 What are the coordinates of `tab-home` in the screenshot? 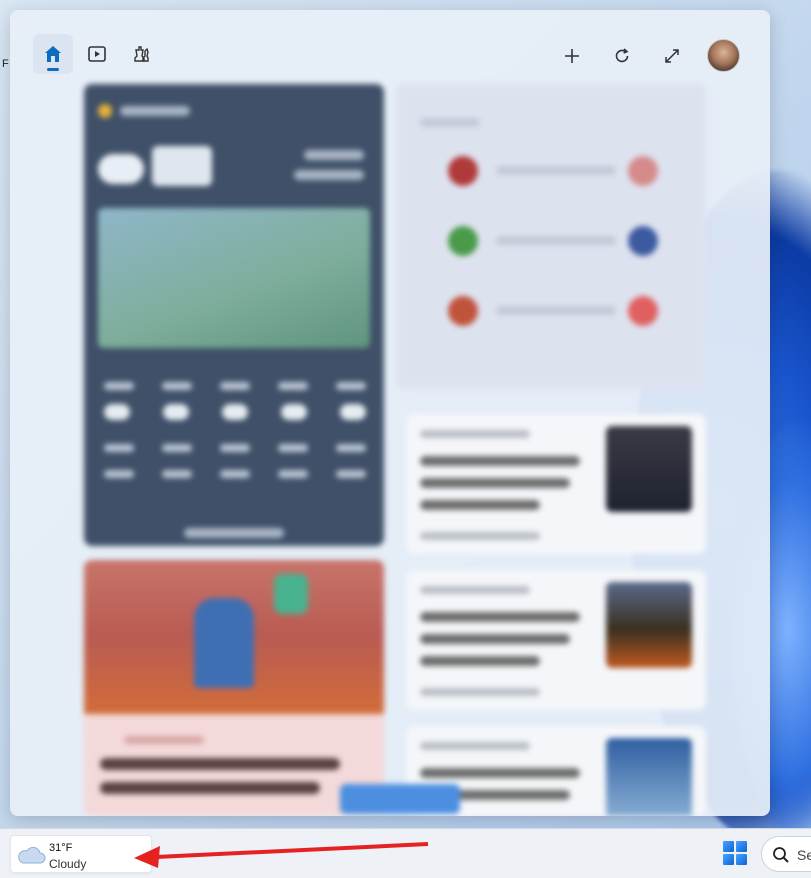 It's located at (53, 54).